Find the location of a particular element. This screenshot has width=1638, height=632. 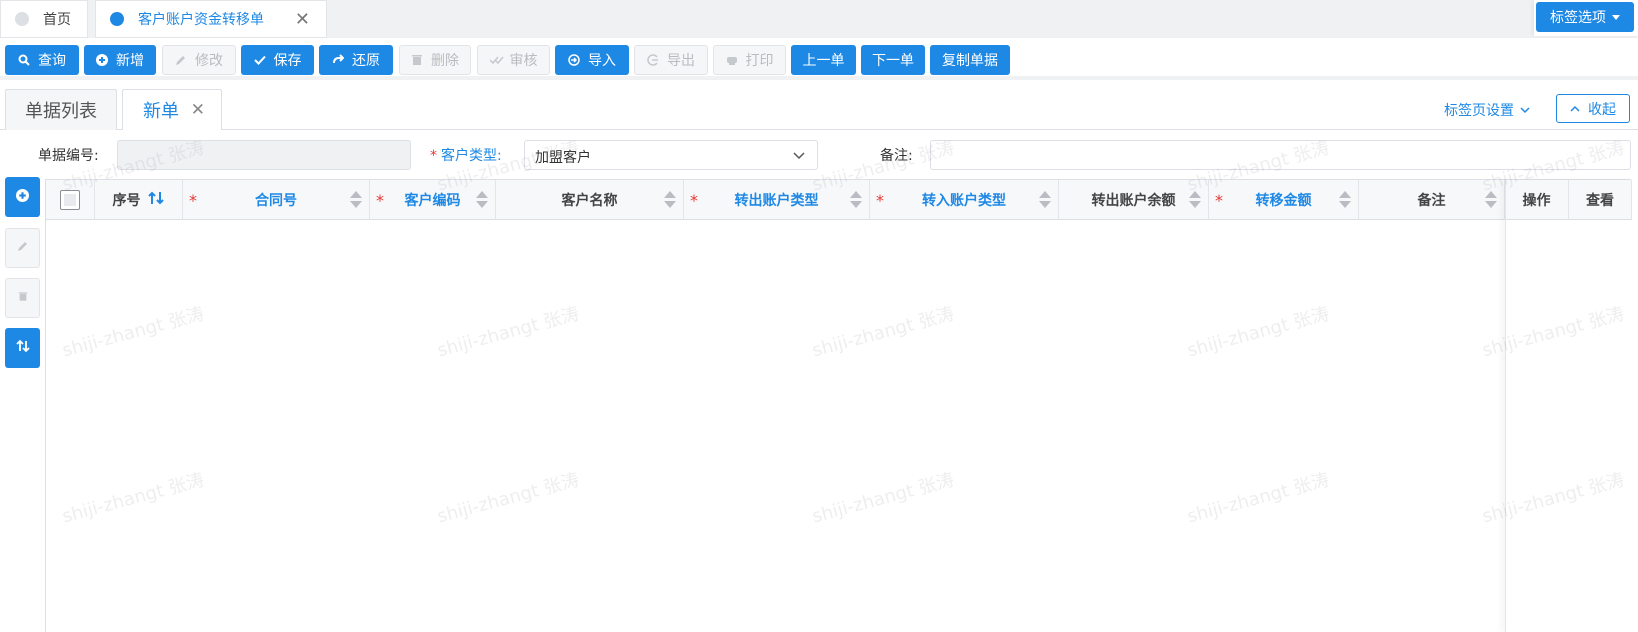

tab-settings-link: 标签页设置 is located at coordinates (1487, 110).